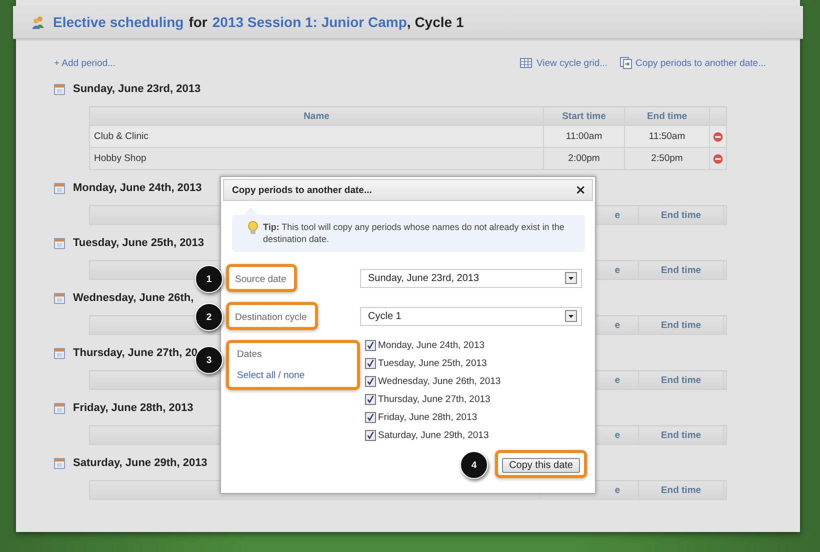  What do you see at coordinates (435, 22) in the screenshot?
I see `title-text: , Cycle 1` at bounding box center [435, 22].